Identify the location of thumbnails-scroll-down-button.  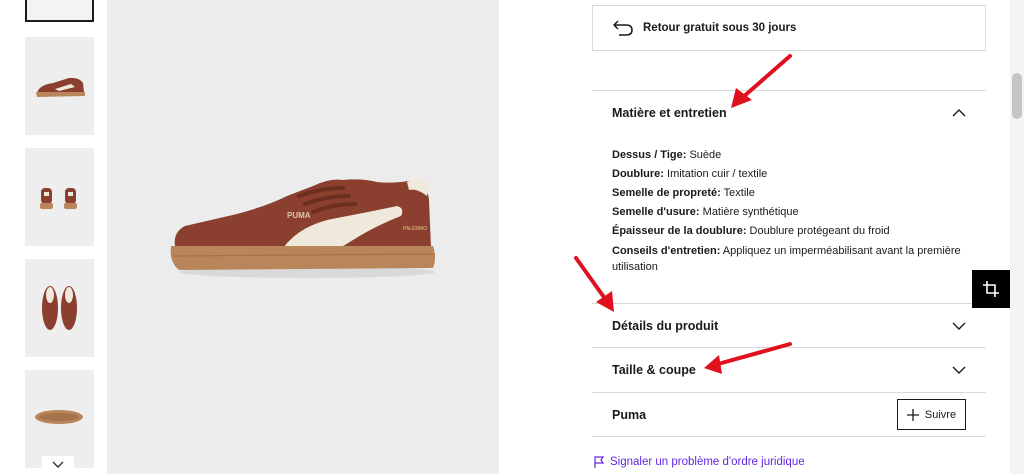
(58, 465).